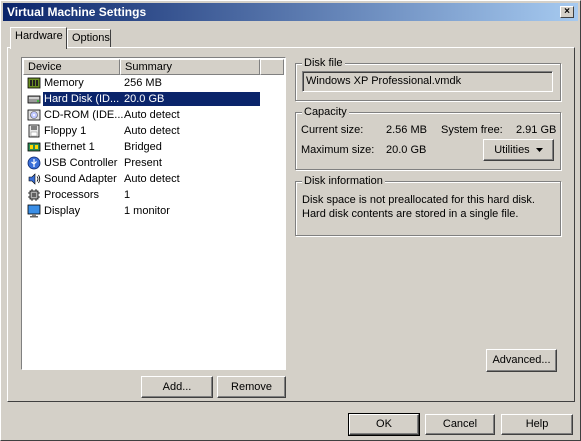 The width and height of the screenshot is (581, 441). What do you see at coordinates (384, 424) in the screenshot?
I see `ok-button: OK` at bounding box center [384, 424].